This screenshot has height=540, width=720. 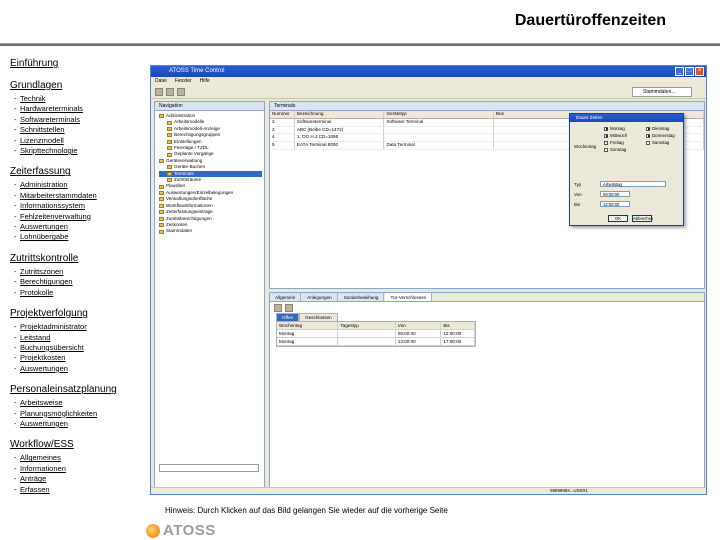 I want to click on outline-link-label: Skripttechnologie, so click(x=49, y=151).